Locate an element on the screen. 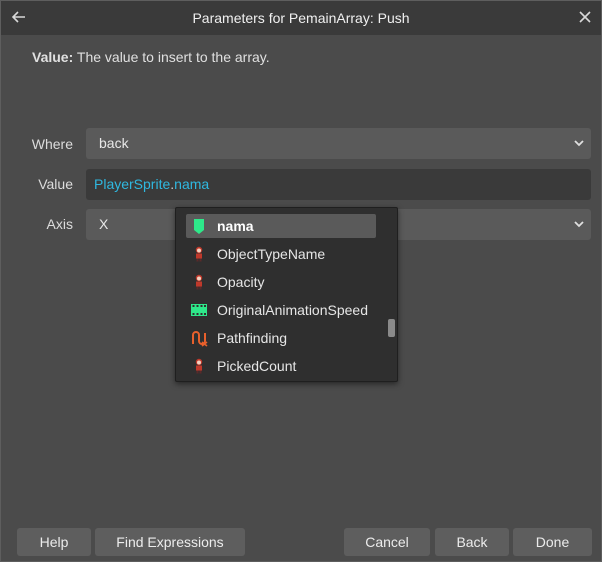 The height and width of the screenshot is (562, 602). where-select-value: back is located at coordinates (114, 143).